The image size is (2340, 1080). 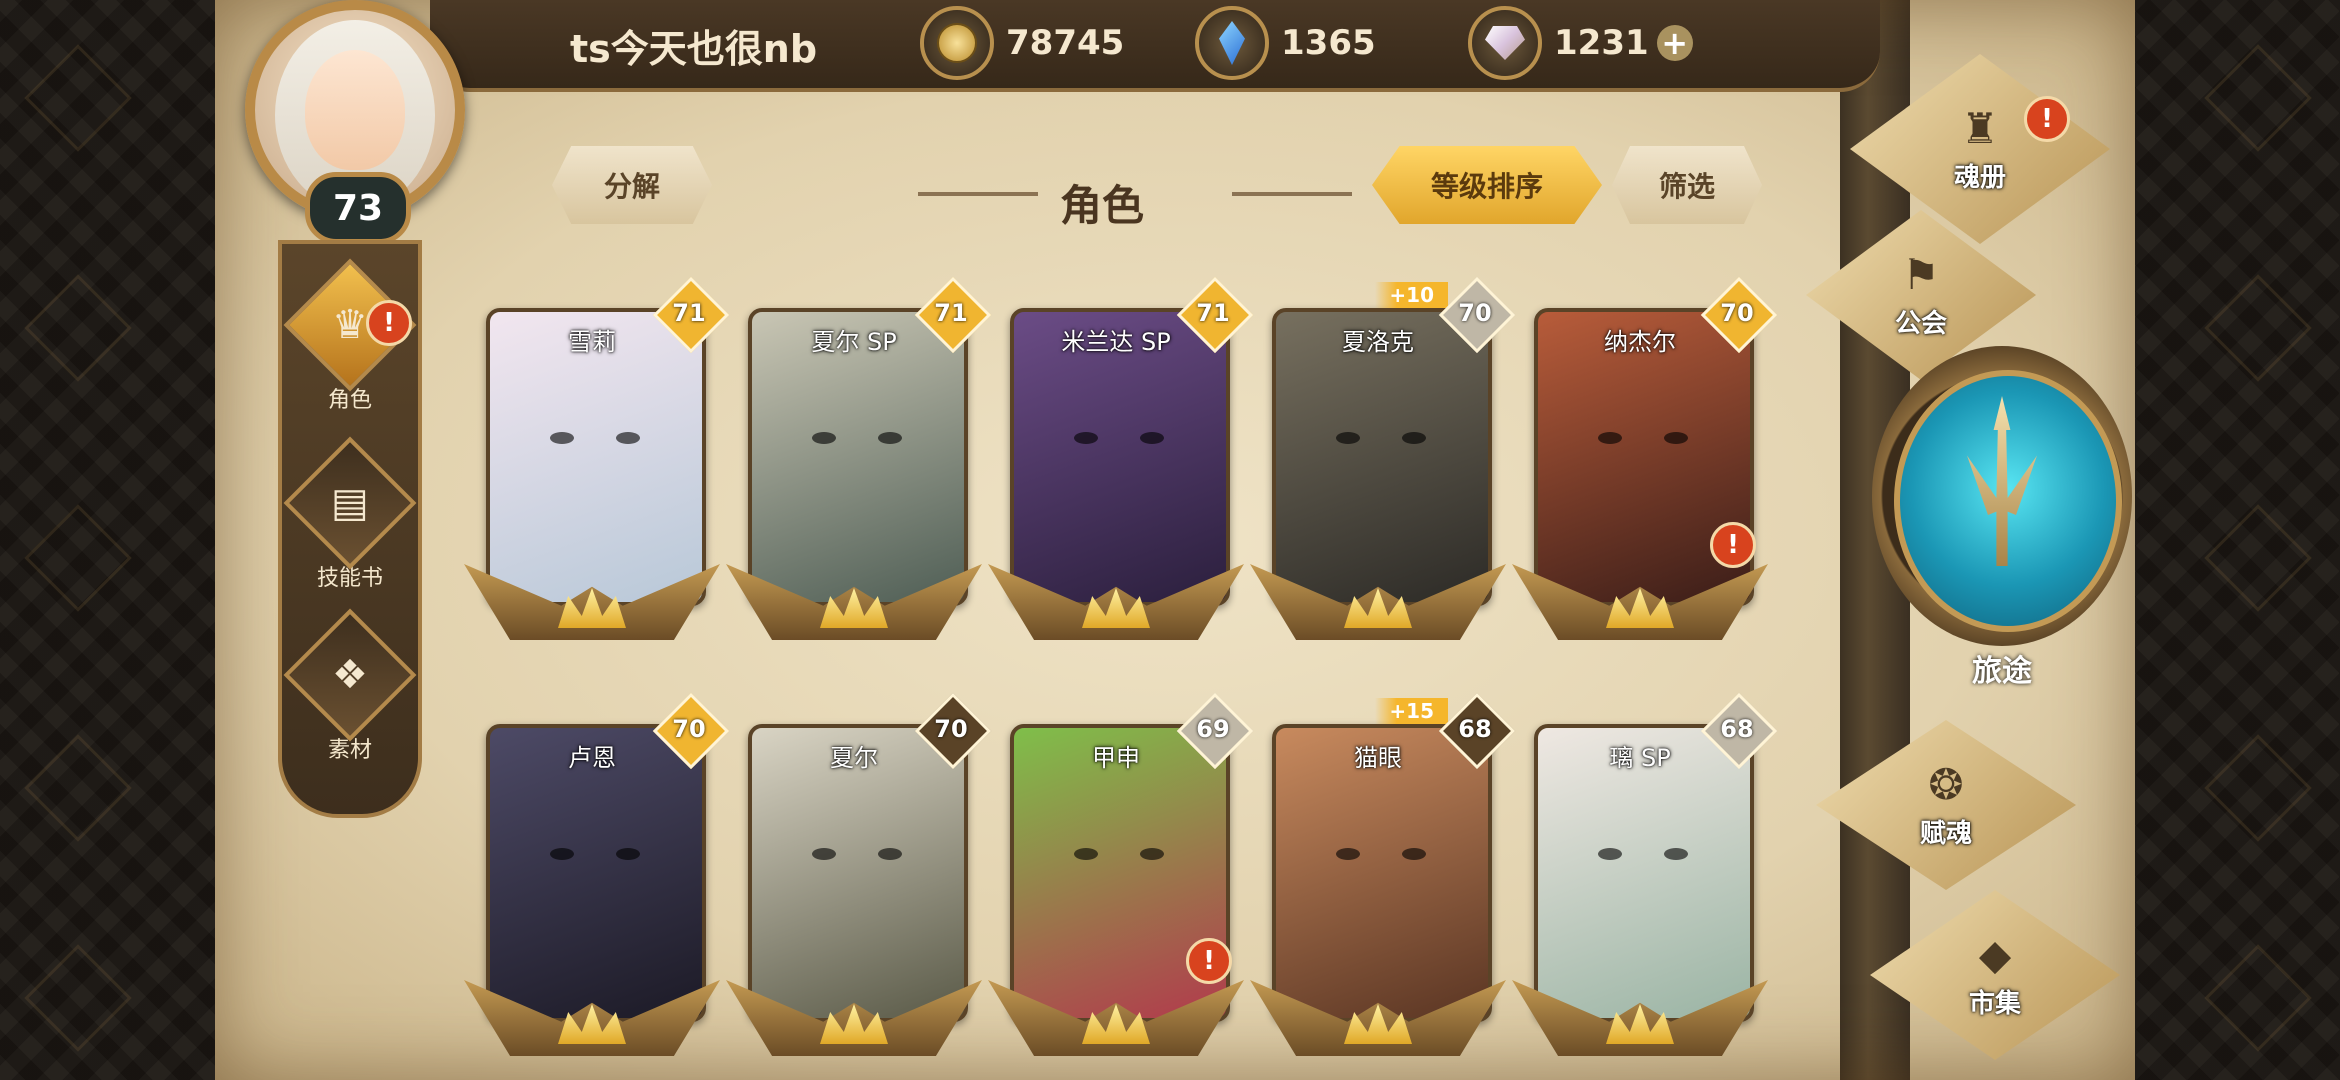 What do you see at coordinates (1601, 43) in the screenshot?
I see `soul-gem-amount: 1231` at bounding box center [1601, 43].